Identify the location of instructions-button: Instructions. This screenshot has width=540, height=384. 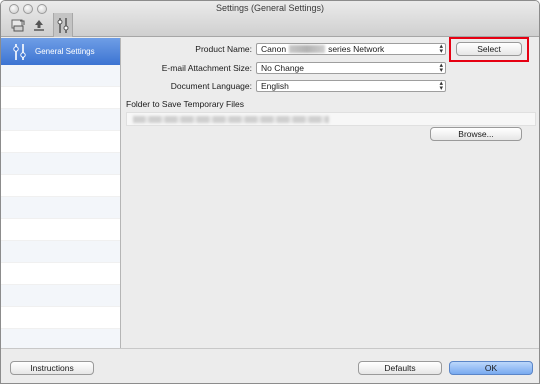
(52, 368).